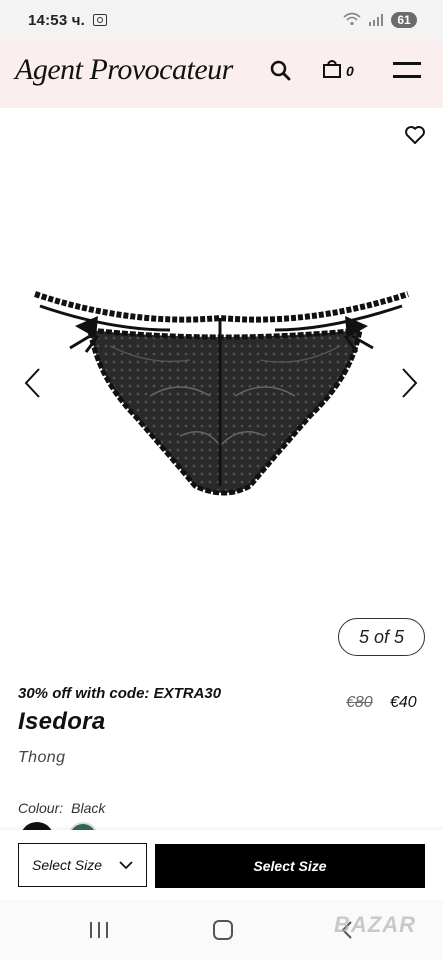 The width and height of the screenshot is (443, 960). What do you see at coordinates (124, 70) in the screenshot?
I see `brand-logo: Agent Provocateur` at bounding box center [124, 70].